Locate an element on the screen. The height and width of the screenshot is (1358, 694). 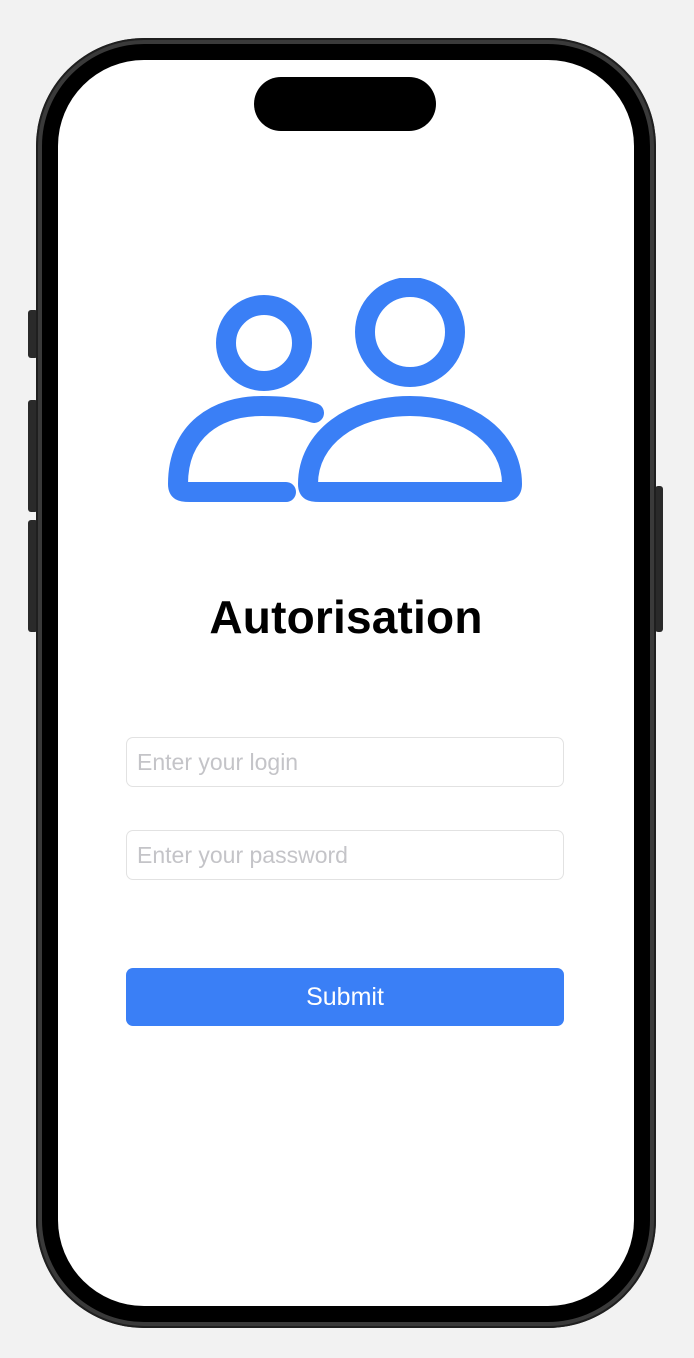
login-input is located at coordinates (345, 762).